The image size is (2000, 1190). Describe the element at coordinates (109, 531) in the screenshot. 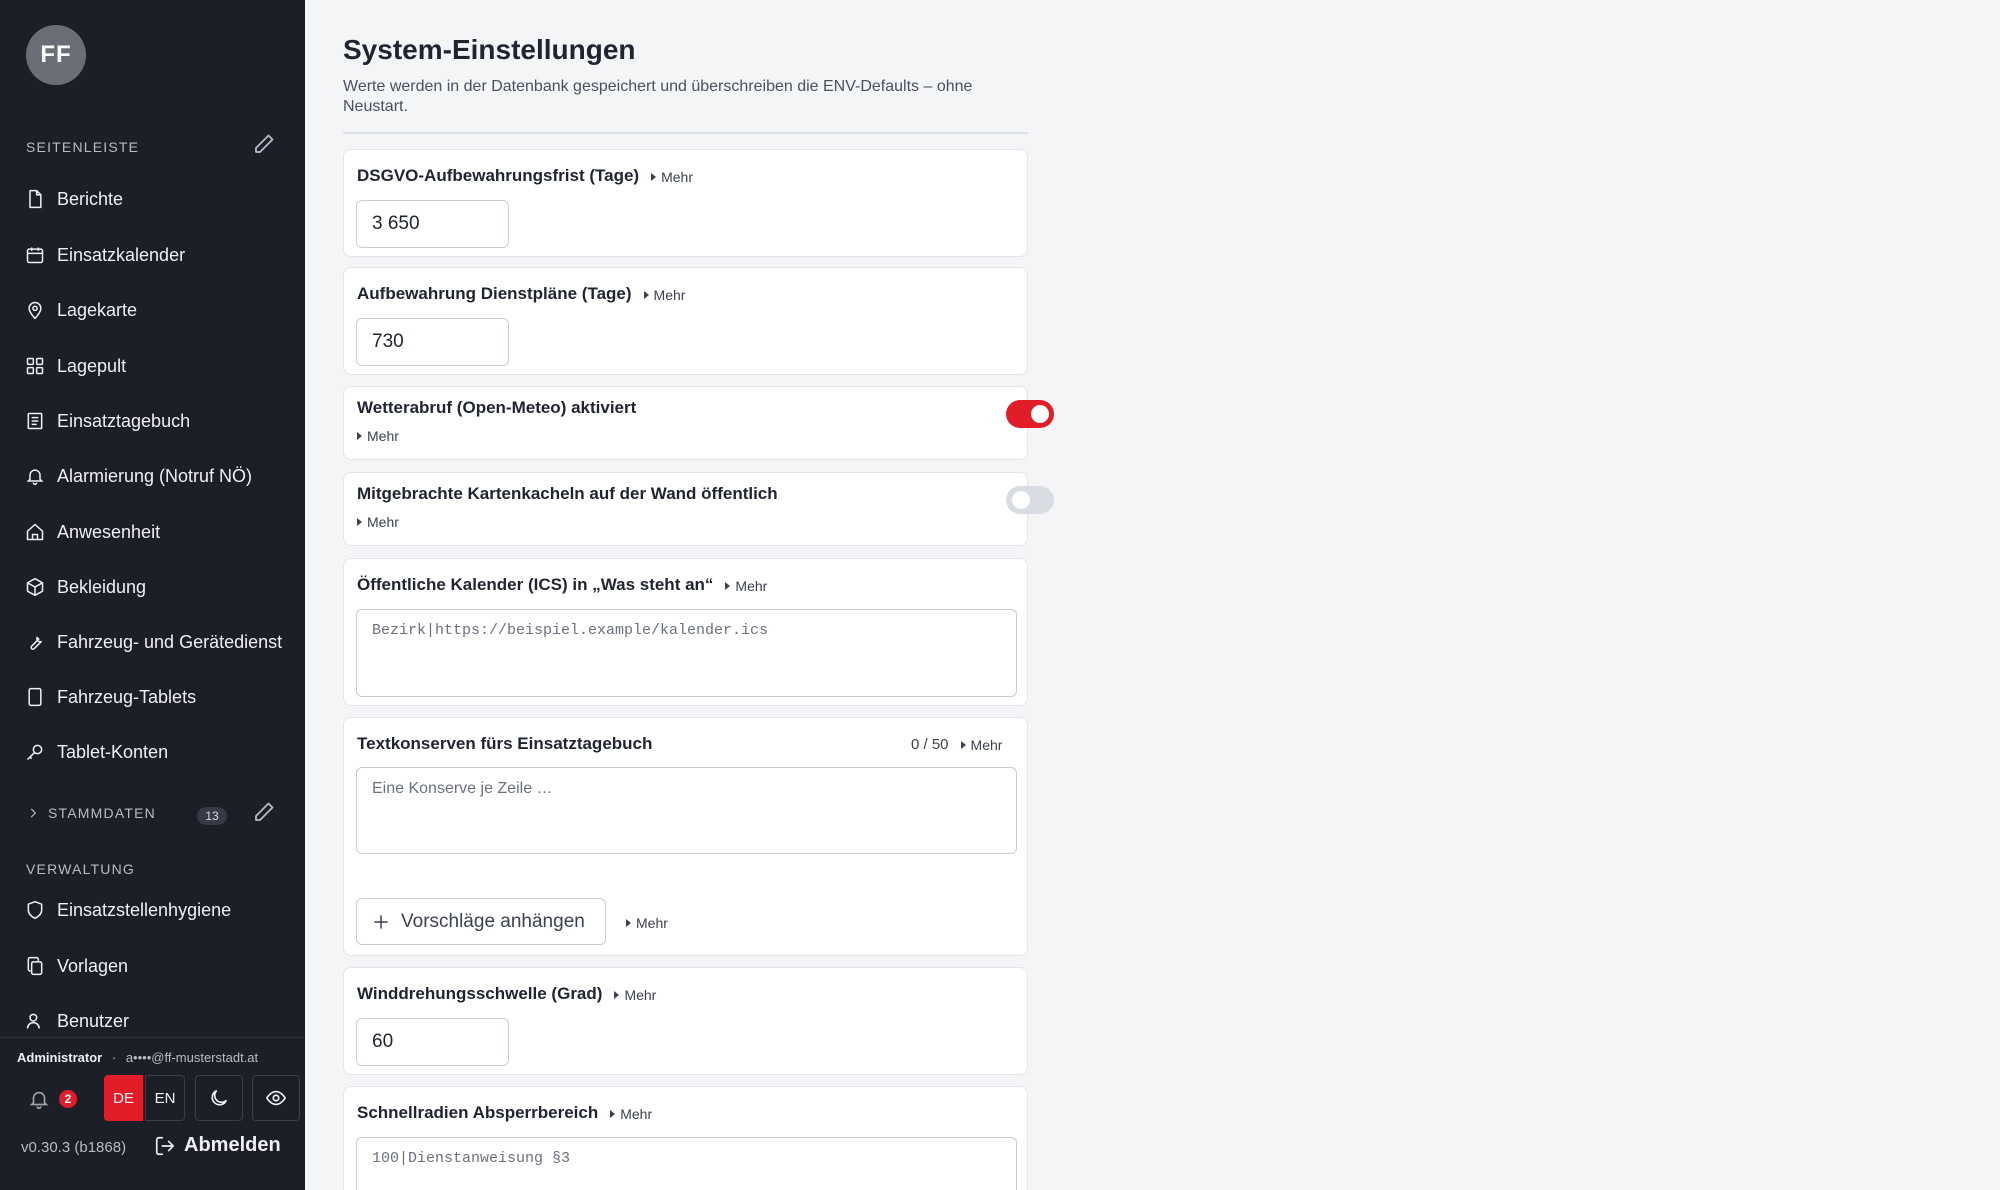

I see `sidebar-item-label: Anwesenheit` at that location.